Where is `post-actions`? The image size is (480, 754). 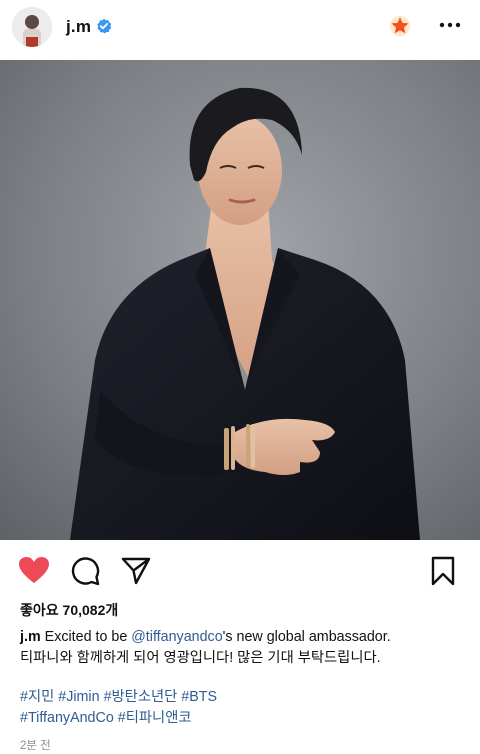 post-actions is located at coordinates (240, 570).